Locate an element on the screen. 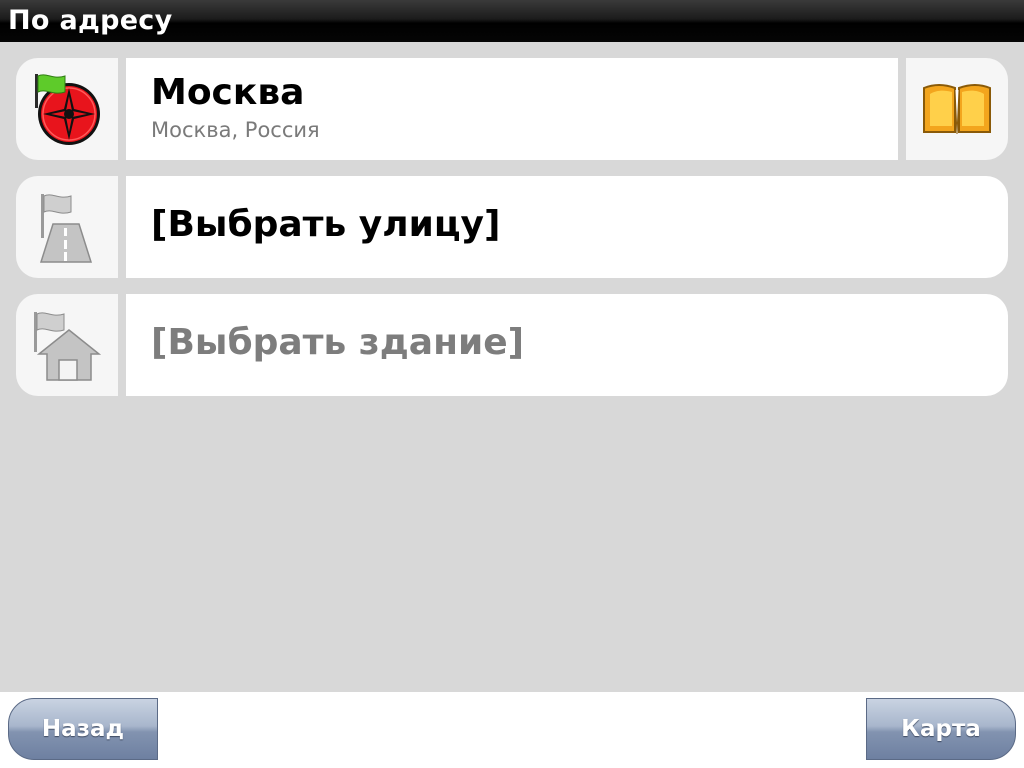  book-icon is located at coordinates (957, 109).